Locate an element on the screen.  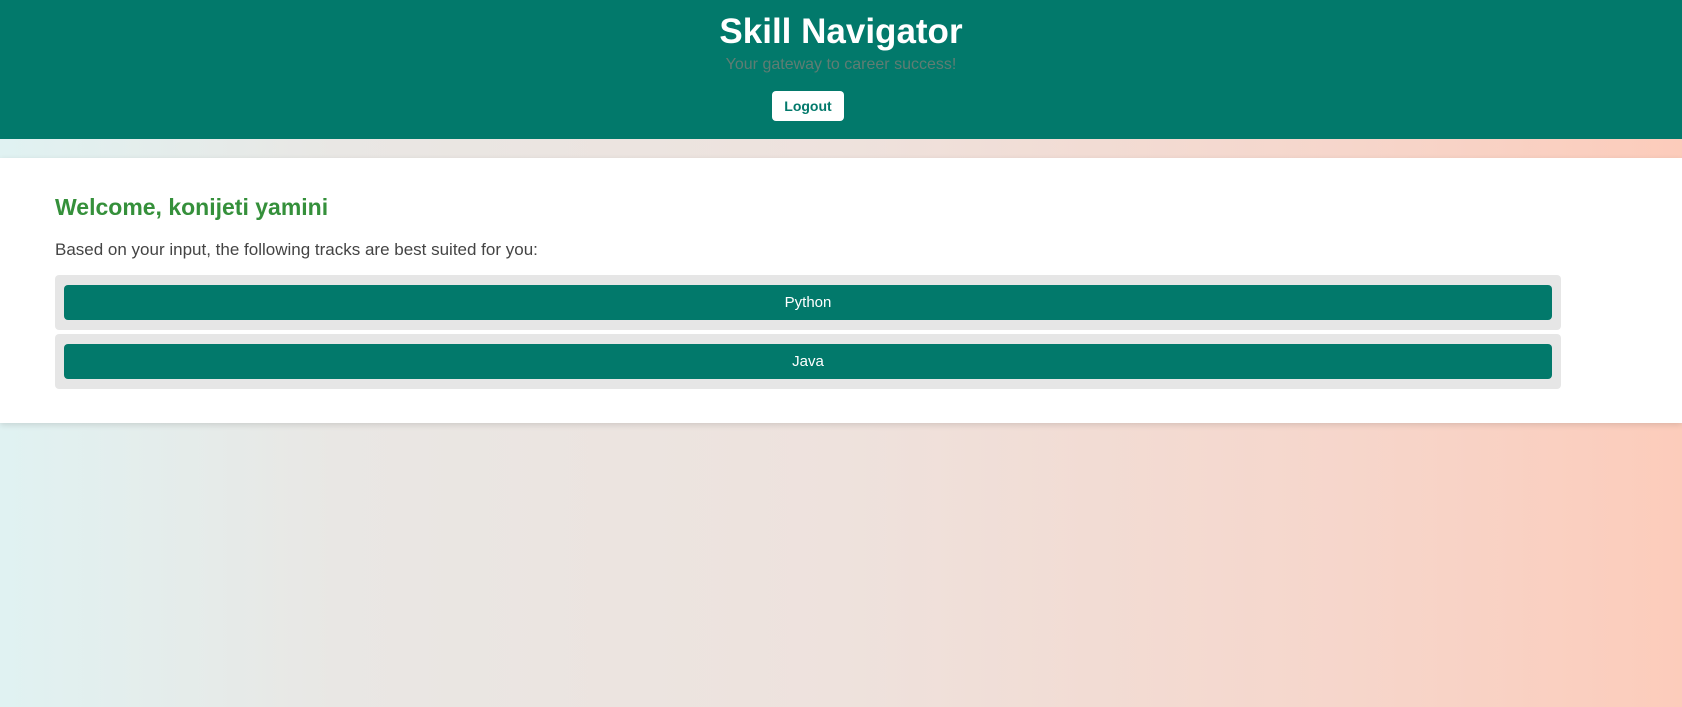
app-subtitle: Your gateway to career success! is located at coordinates (841, 64).